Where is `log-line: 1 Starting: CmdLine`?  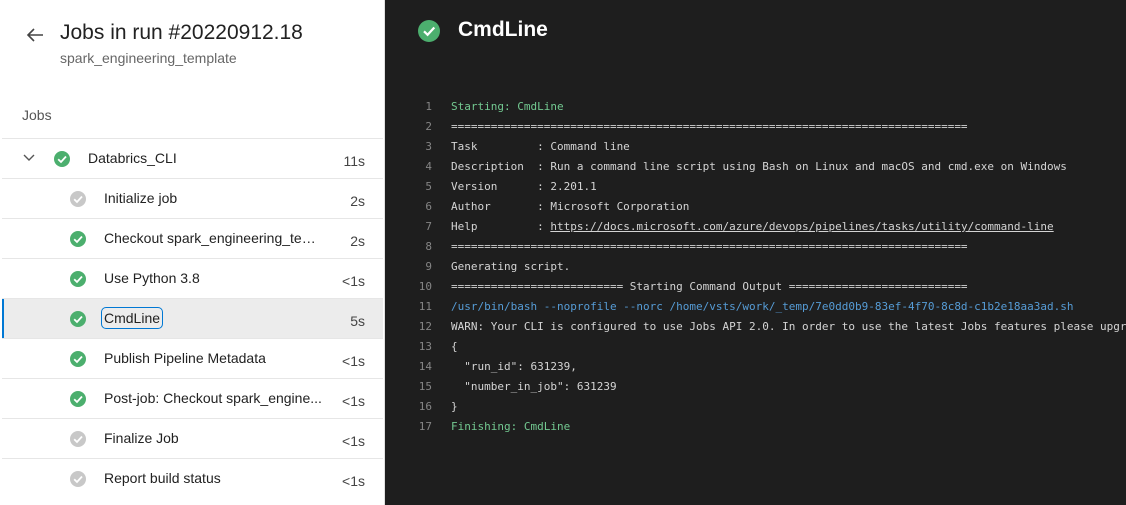
log-line: 1 Starting: CmdLine is located at coordinates (756, 107).